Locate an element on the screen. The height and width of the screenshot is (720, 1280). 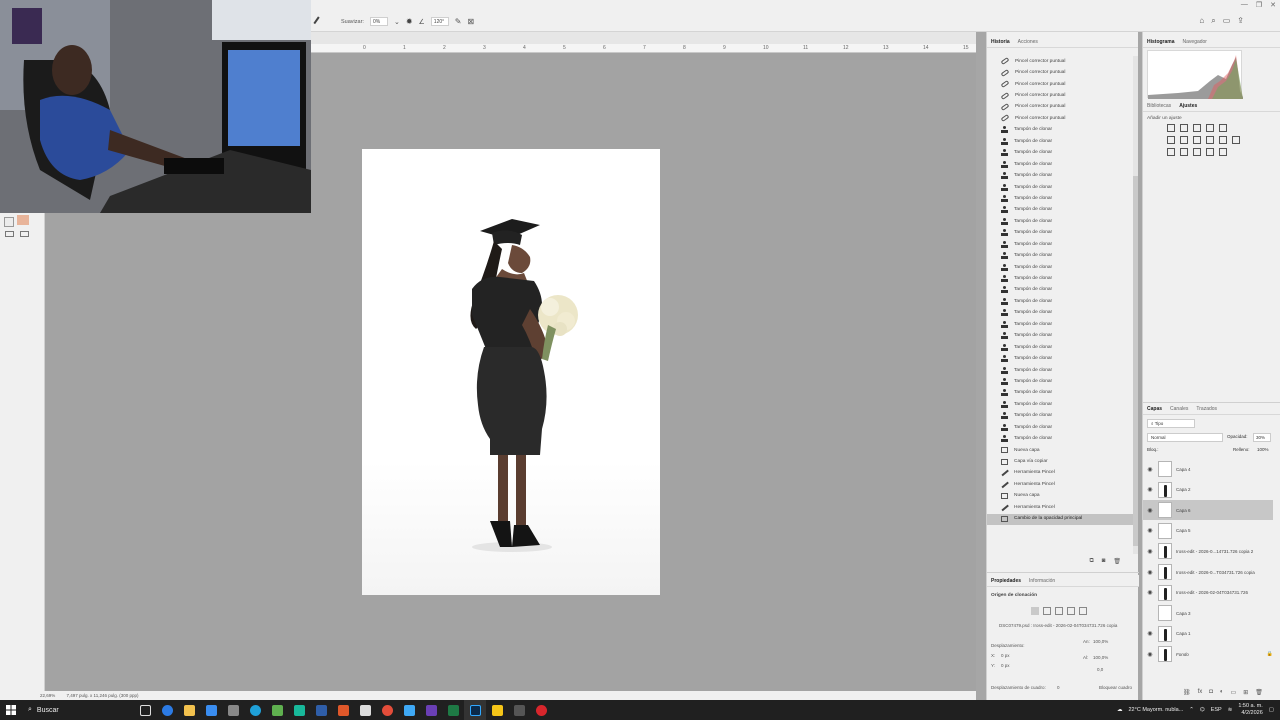
lang-indicator: ESP is located at coordinates (1216, 710).